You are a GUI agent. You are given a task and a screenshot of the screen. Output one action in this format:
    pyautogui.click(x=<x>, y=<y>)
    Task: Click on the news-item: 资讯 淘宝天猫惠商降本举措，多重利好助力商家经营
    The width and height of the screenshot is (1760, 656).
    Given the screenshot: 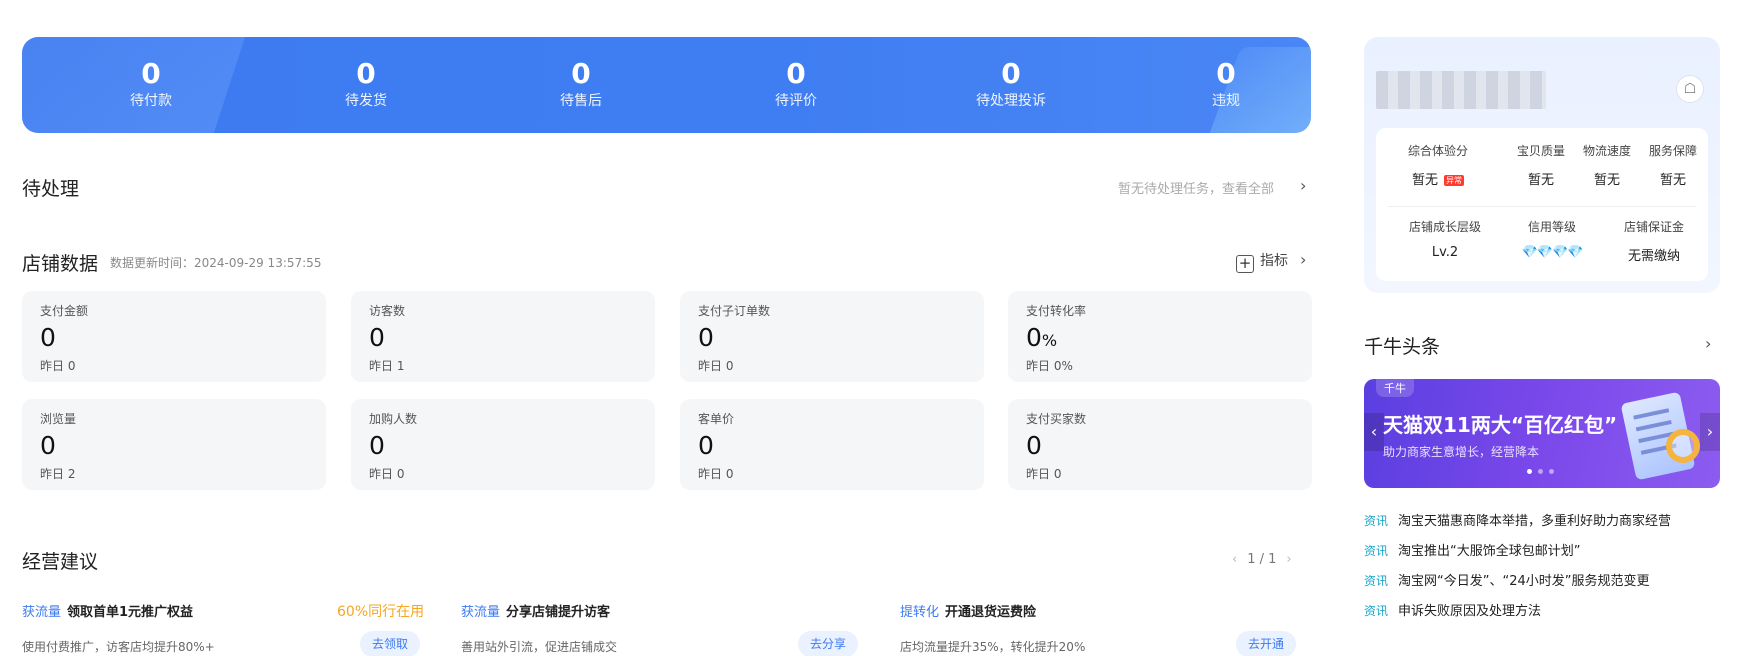 What is the action you would take?
    pyautogui.click(x=1517, y=519)
    